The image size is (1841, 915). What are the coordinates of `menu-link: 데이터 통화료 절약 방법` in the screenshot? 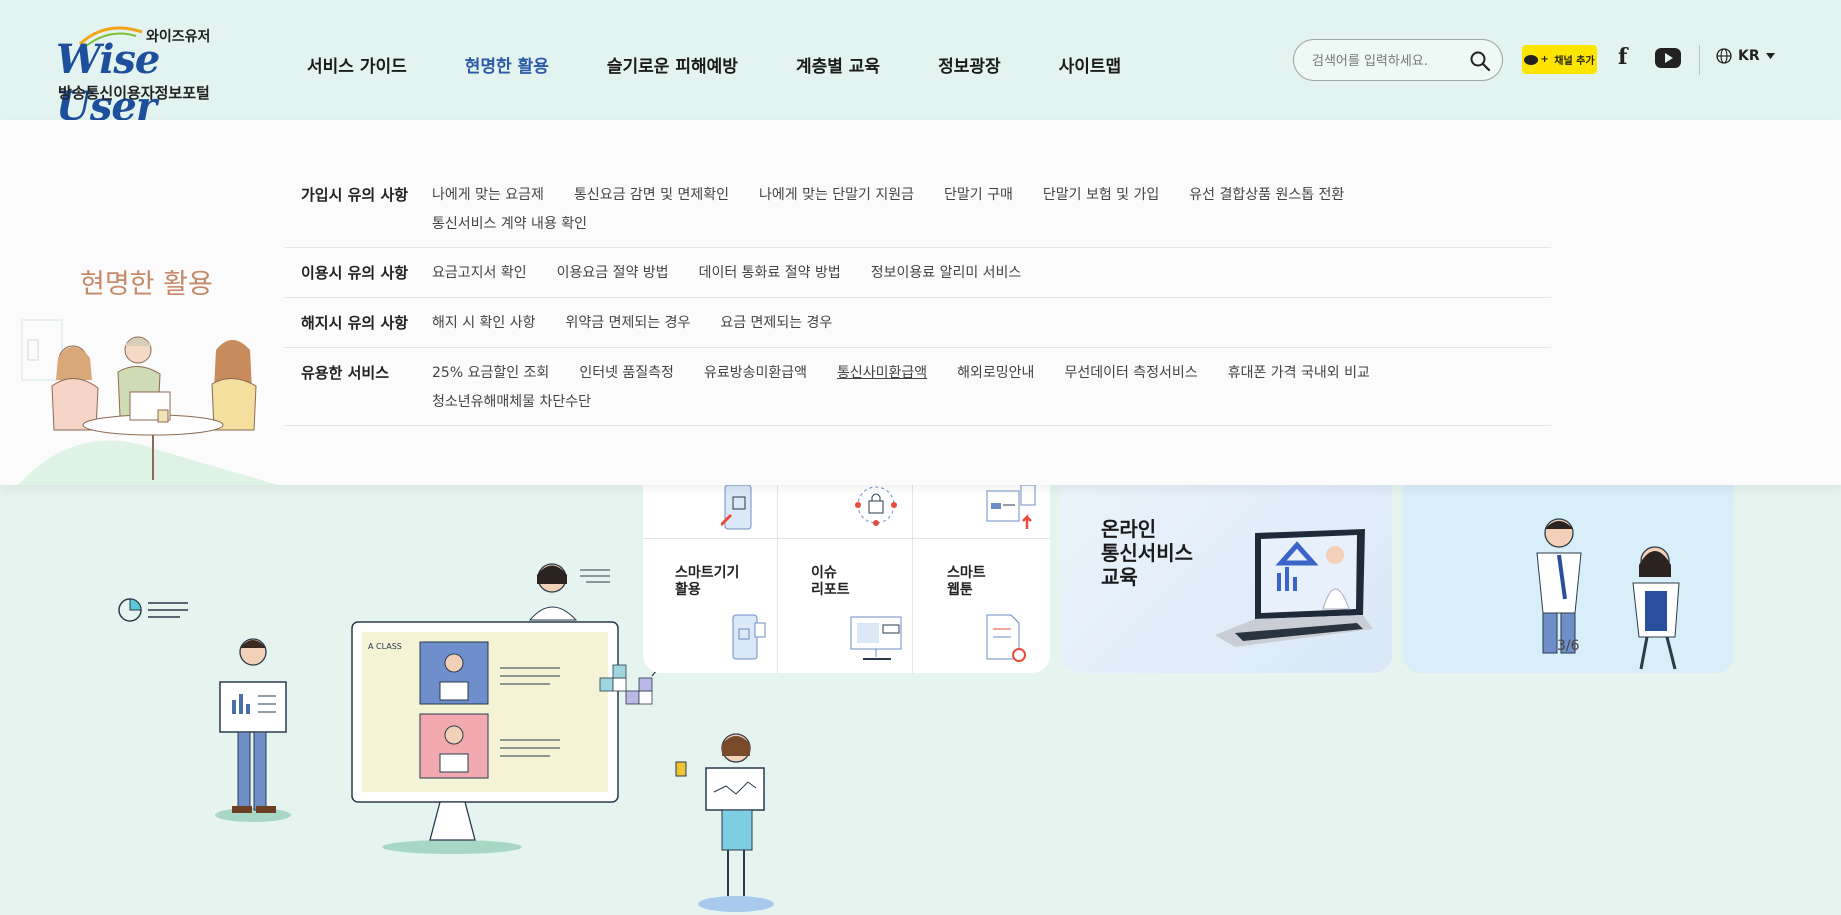 It's located at (770, 272).